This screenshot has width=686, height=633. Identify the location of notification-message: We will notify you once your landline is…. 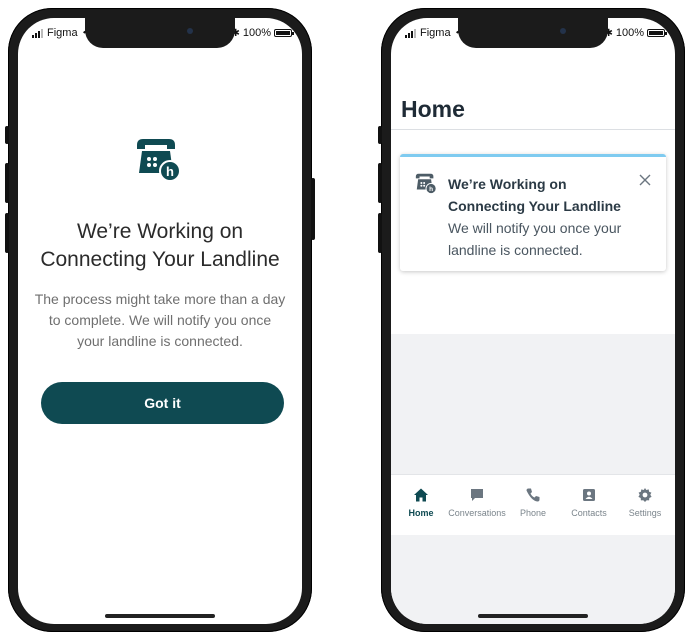
(534, 239).